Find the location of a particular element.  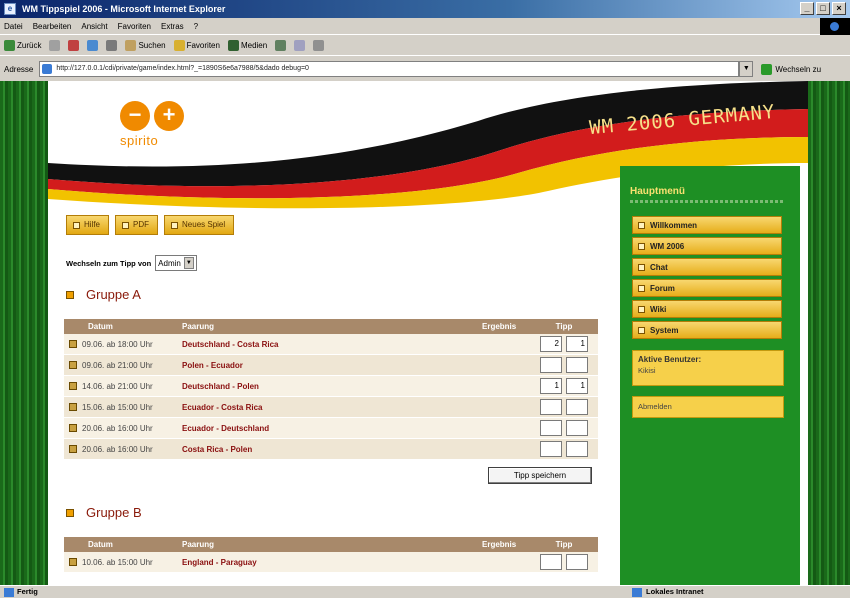

help-button: Hilfe is located at coordinates (88, 225).